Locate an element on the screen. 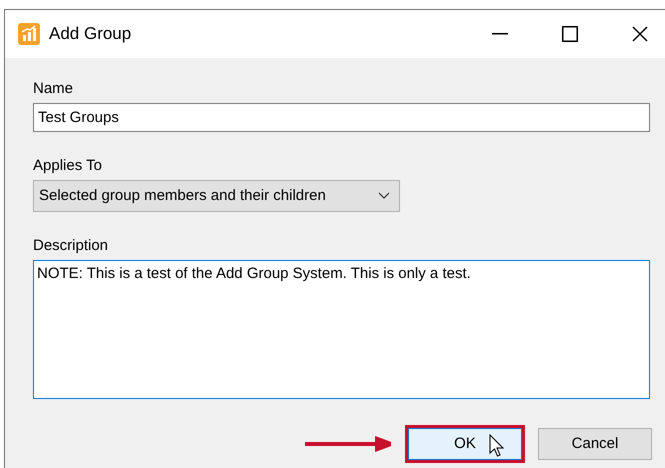  window-title: Add Group is located at coordinates (90, 34).